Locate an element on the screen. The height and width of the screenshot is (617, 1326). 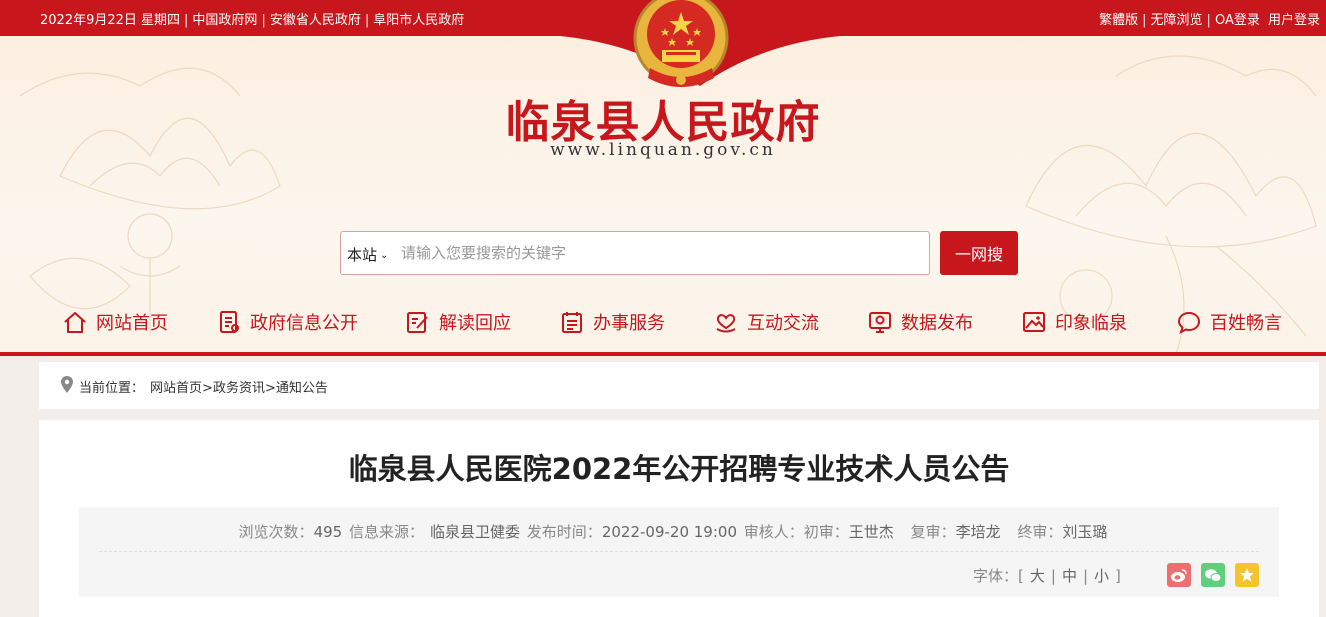
wechat-icon is located at coordinates (1213, 575).